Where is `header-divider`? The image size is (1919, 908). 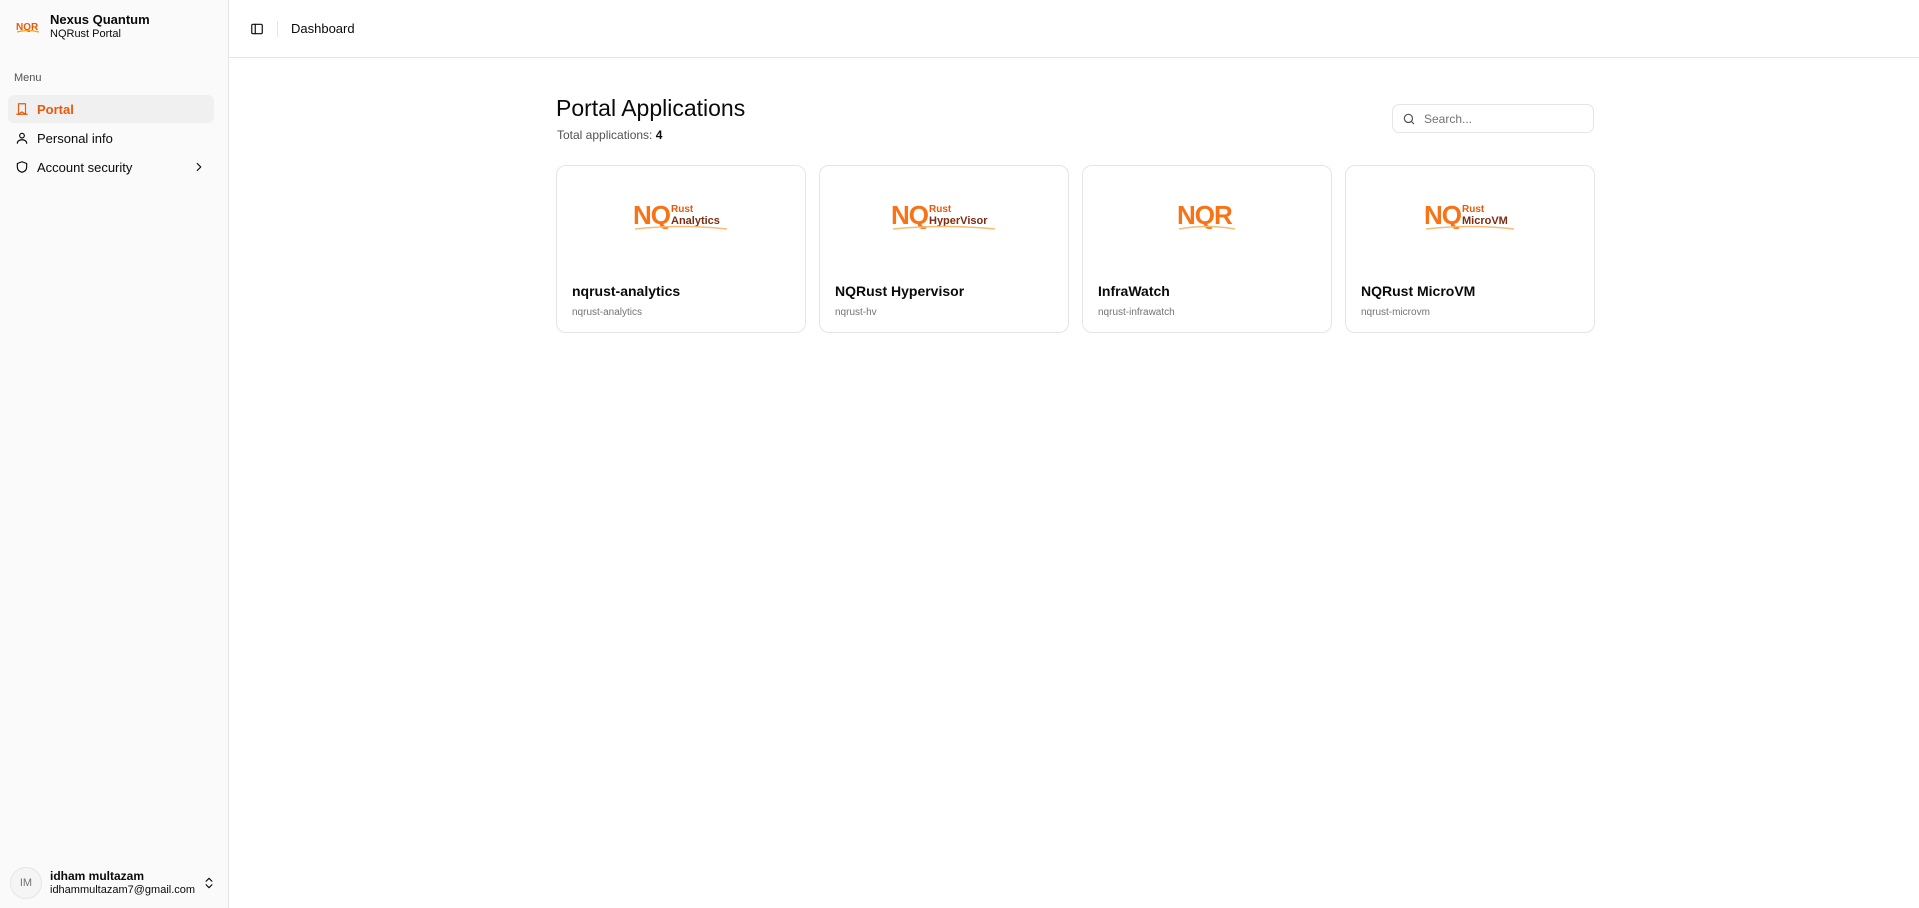 header-divider is located at coordinates (277, 28).